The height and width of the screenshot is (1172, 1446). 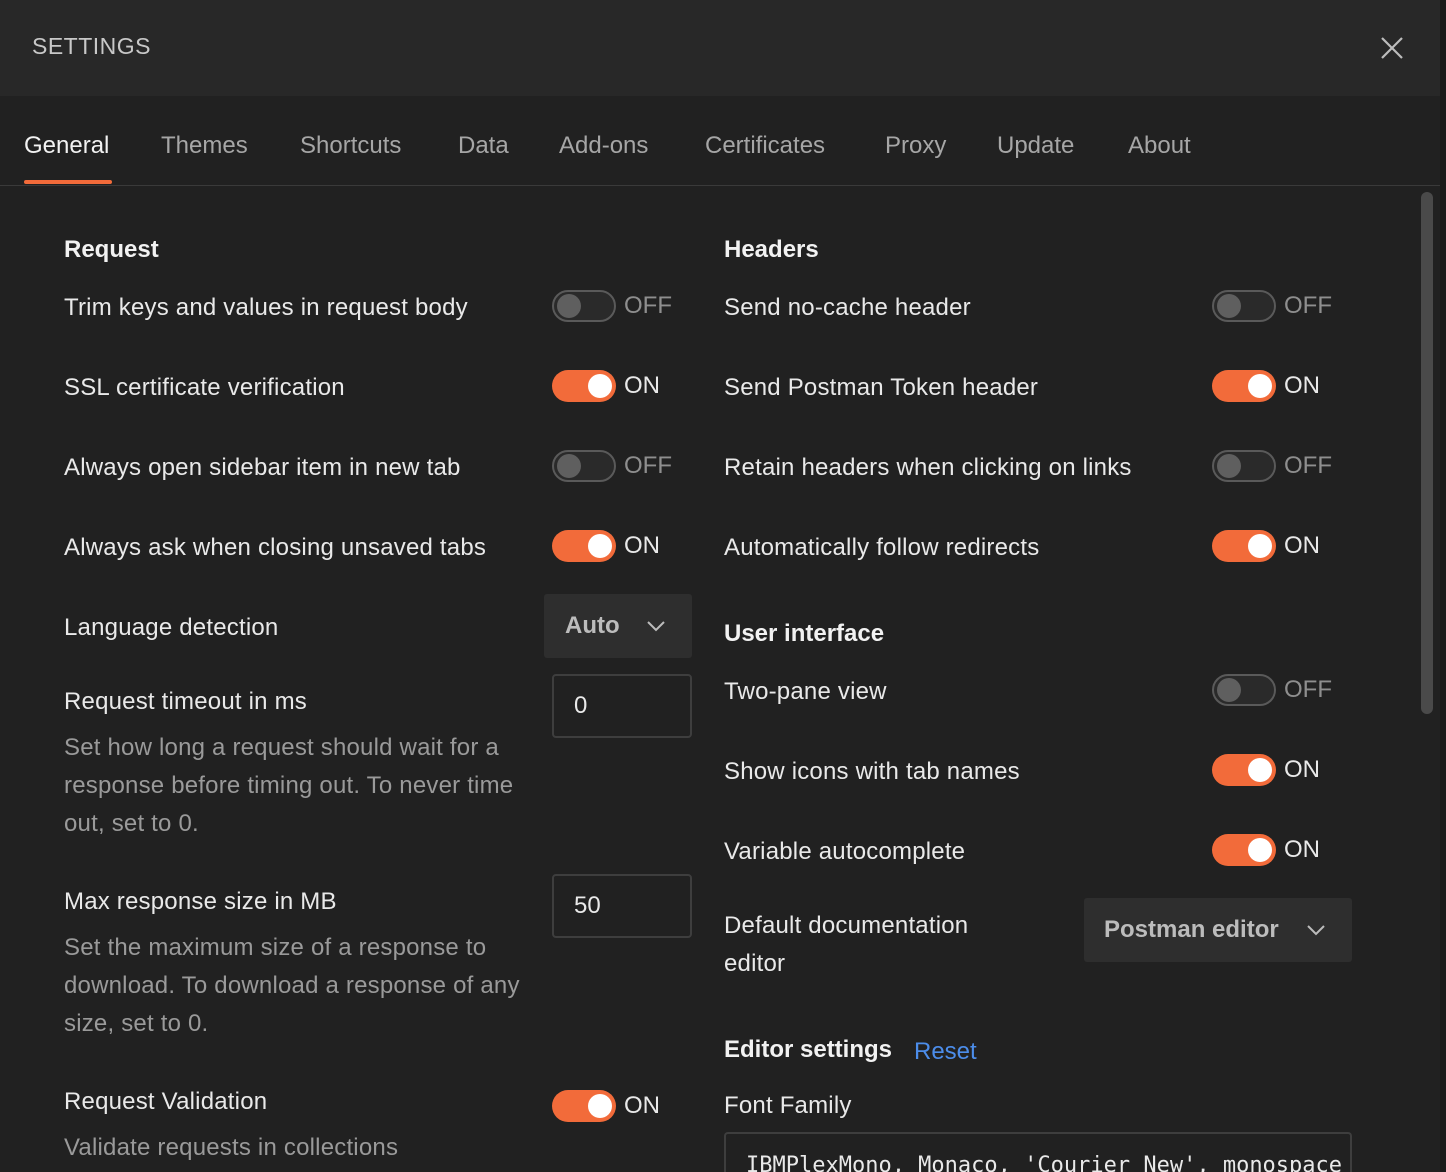 What do you see at coordinates (592, 625) in the screenshot?
I see `language-detection-value: Auto` at bounding box center [592, 625].